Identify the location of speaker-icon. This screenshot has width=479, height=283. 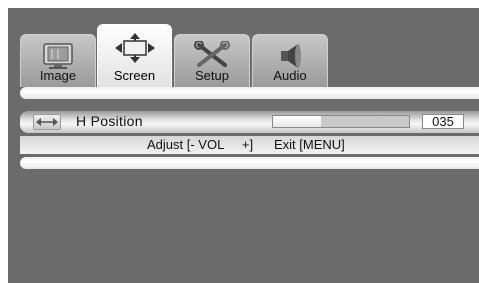
(291, 56).